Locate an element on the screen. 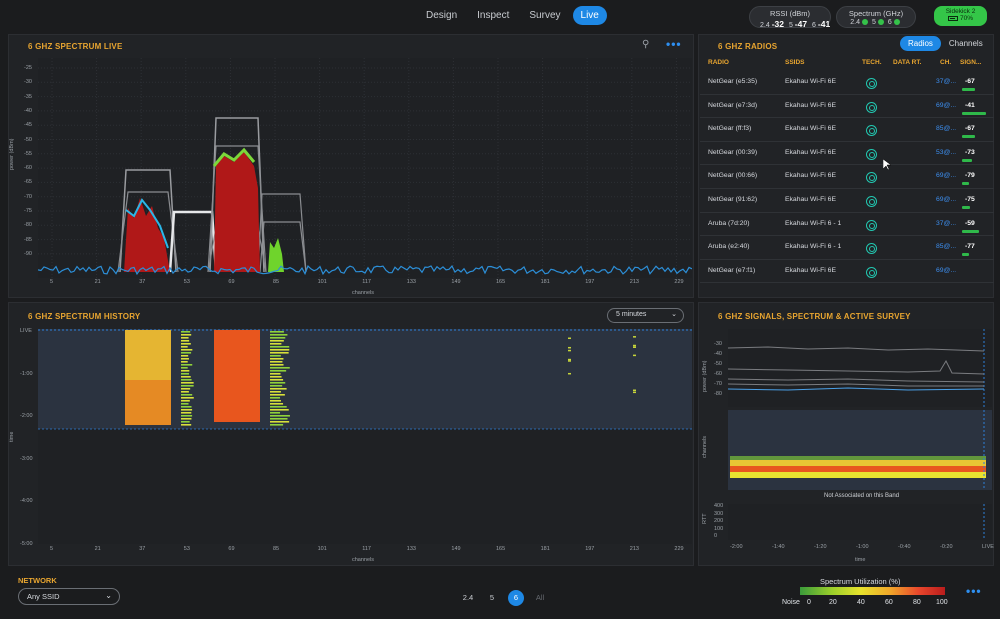 The image size is (1000, 619). live-y-tick: -70 is located at coordinates (28, 196).